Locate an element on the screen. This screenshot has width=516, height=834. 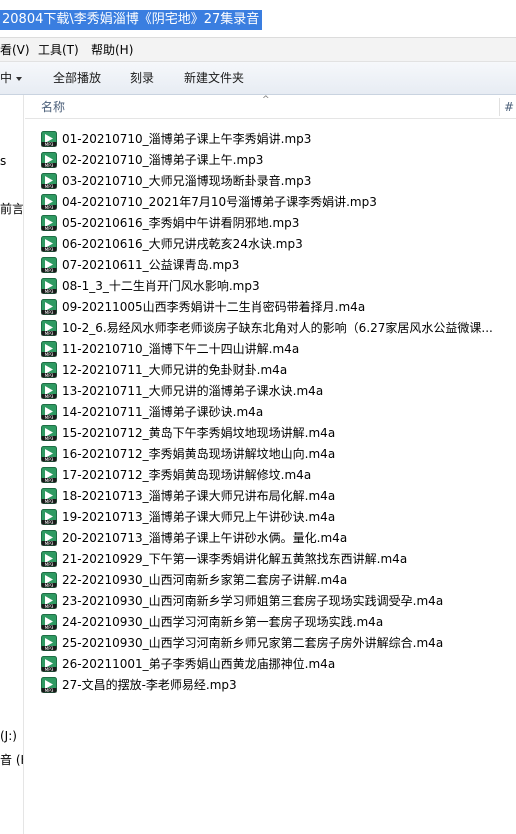
file-name: 20-20210713_淄博弟子课上午讲砂水俩。量化.m4a is located at coordinates (205, 538).